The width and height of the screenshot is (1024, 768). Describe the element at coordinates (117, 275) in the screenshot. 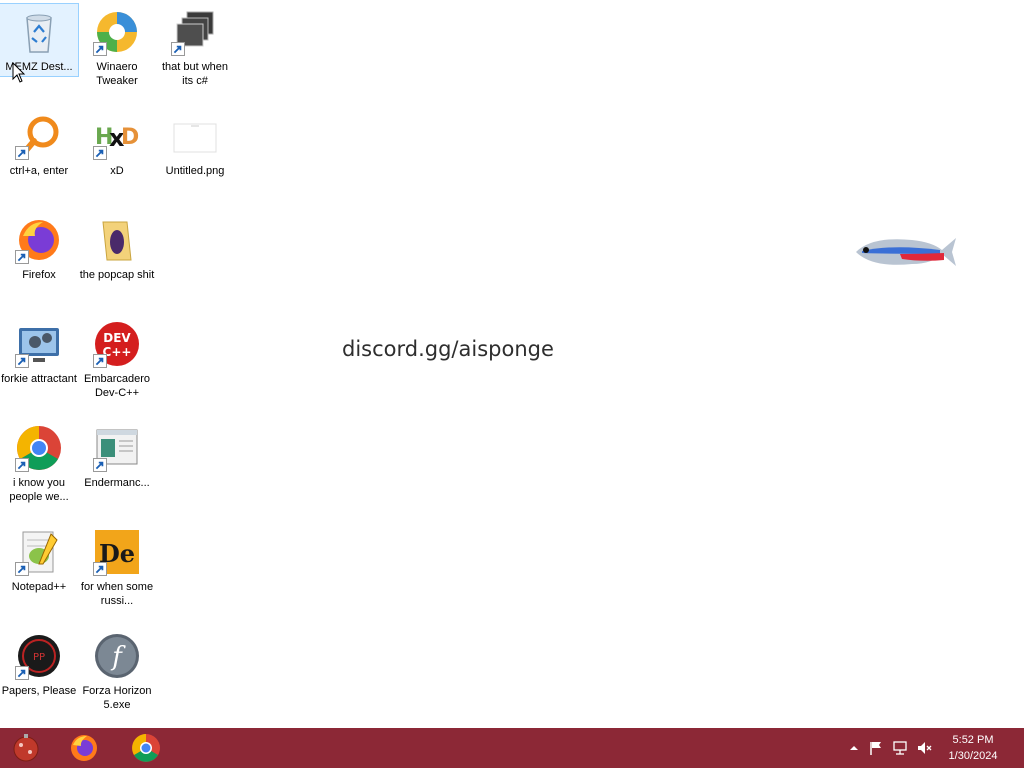

I see `desktop-icon-label: the popcap shit` at that location.